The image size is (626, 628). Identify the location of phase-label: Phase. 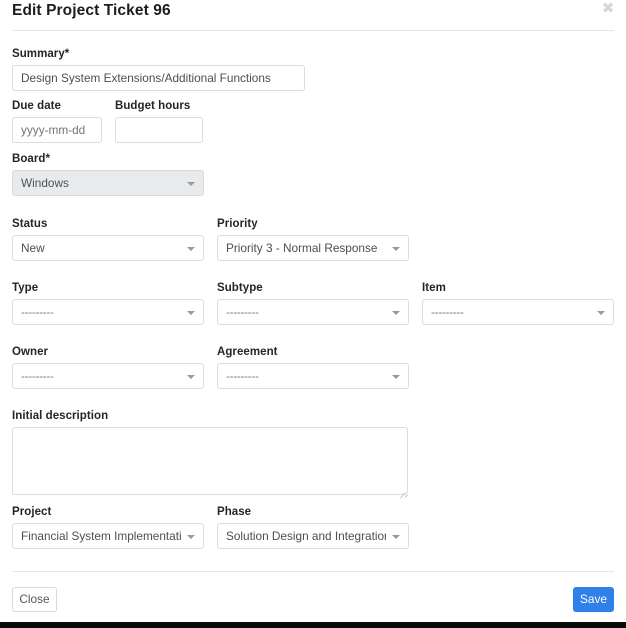
(234, 512).